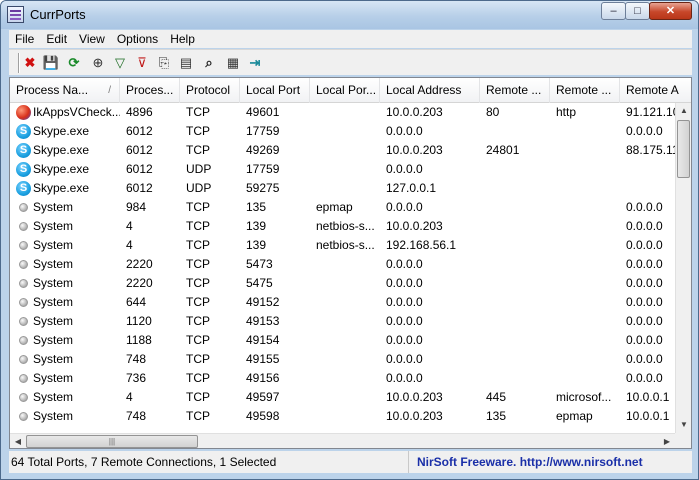 The height and width of the screenshot is (480, 699). What do you see at coordinates (667, 441) in the screenshot?
I see `scroll-right-icon: ▶` at bounding box center [667, 441].